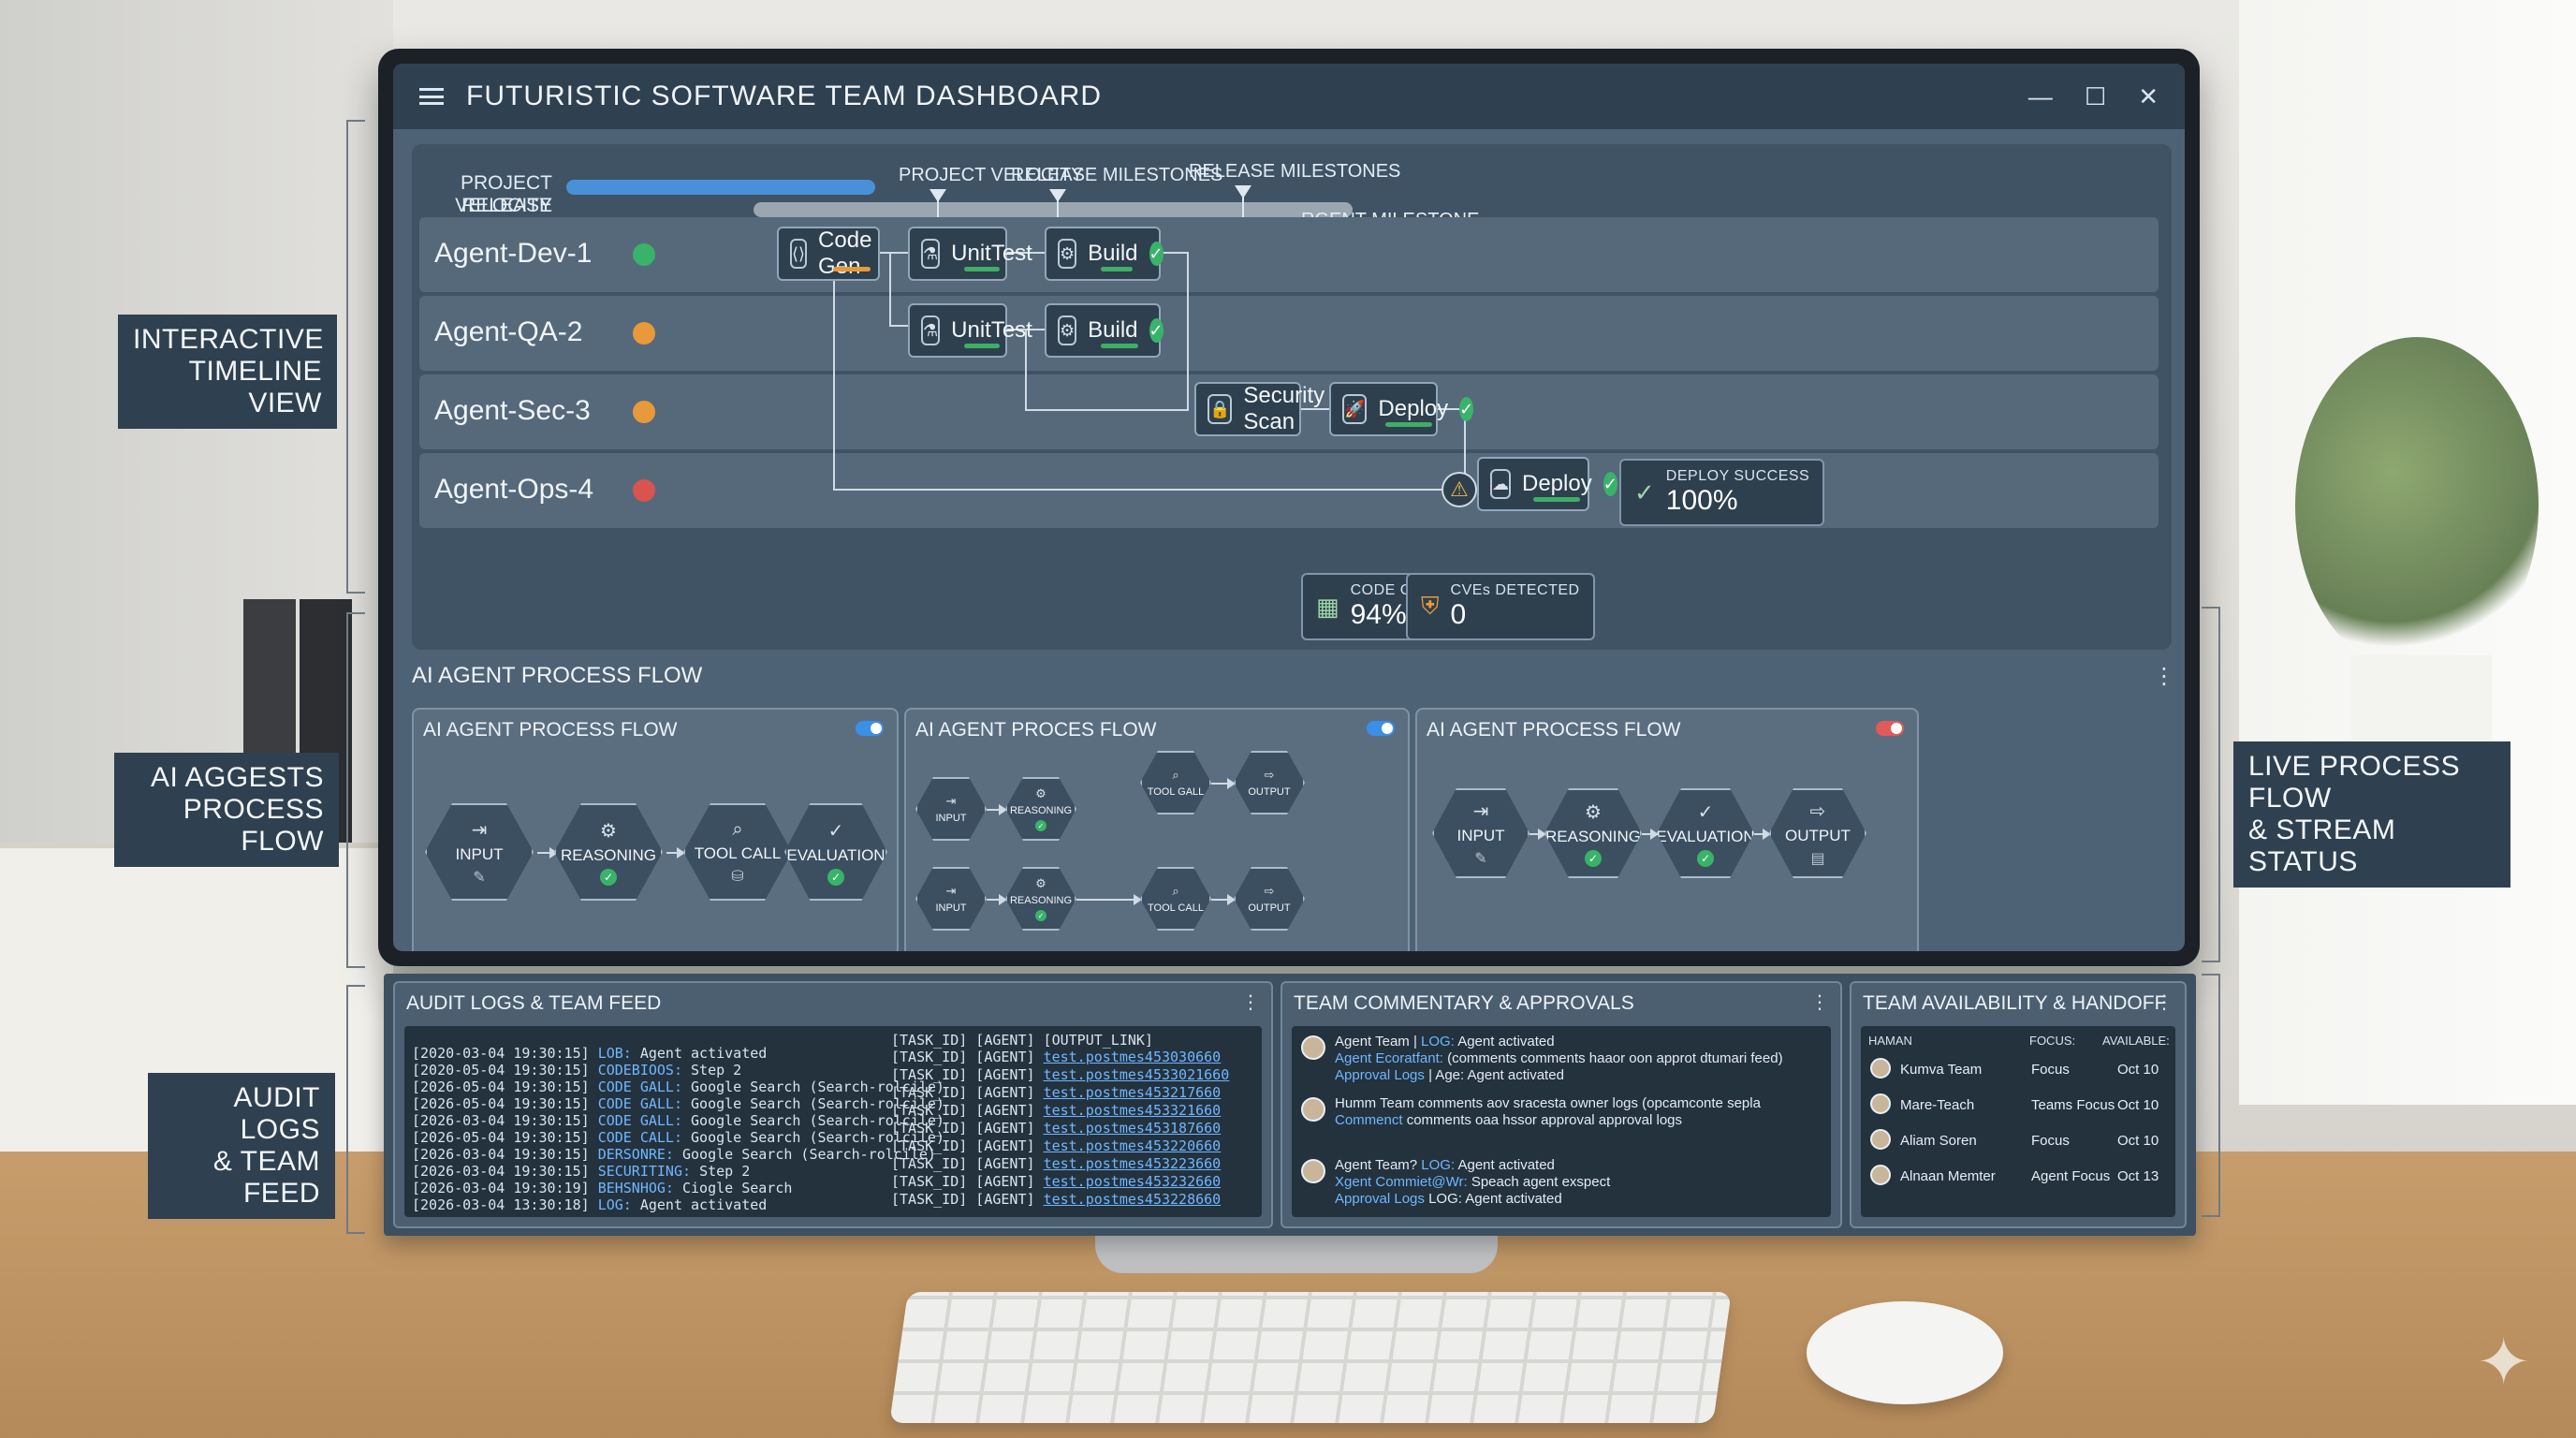  I want to click on status-pending-icon, so click(644, 333).